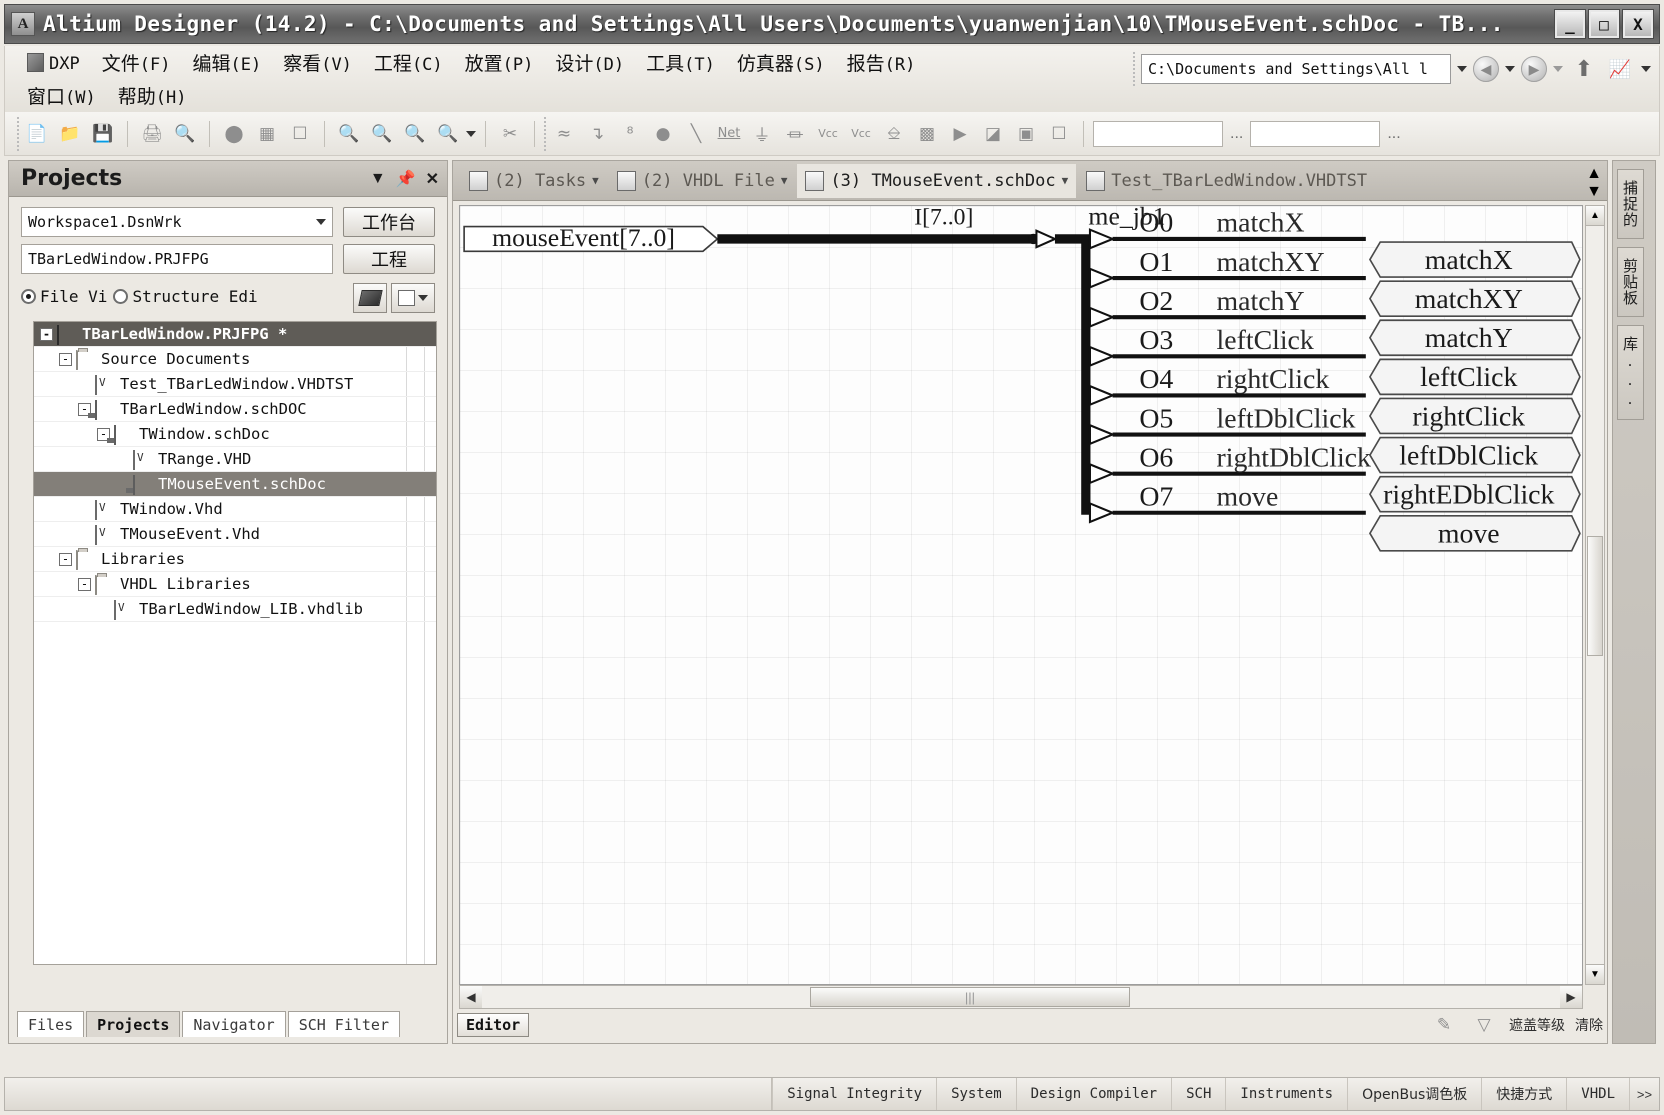 The height and width of the screenshot is (1115, 1664). I want to click on sheet-pin-o6: O6 rightDblClick, so click(1229, 463).